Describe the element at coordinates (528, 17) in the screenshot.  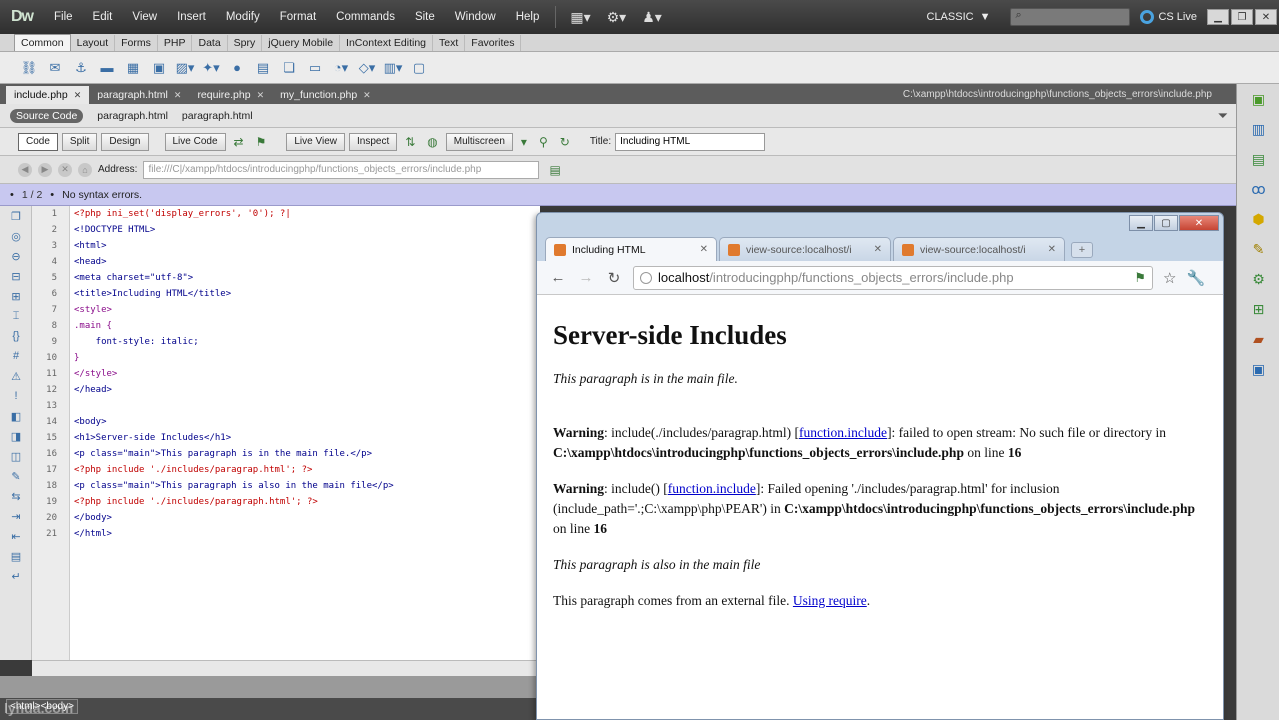
I see `menu-help: Help` at that location.